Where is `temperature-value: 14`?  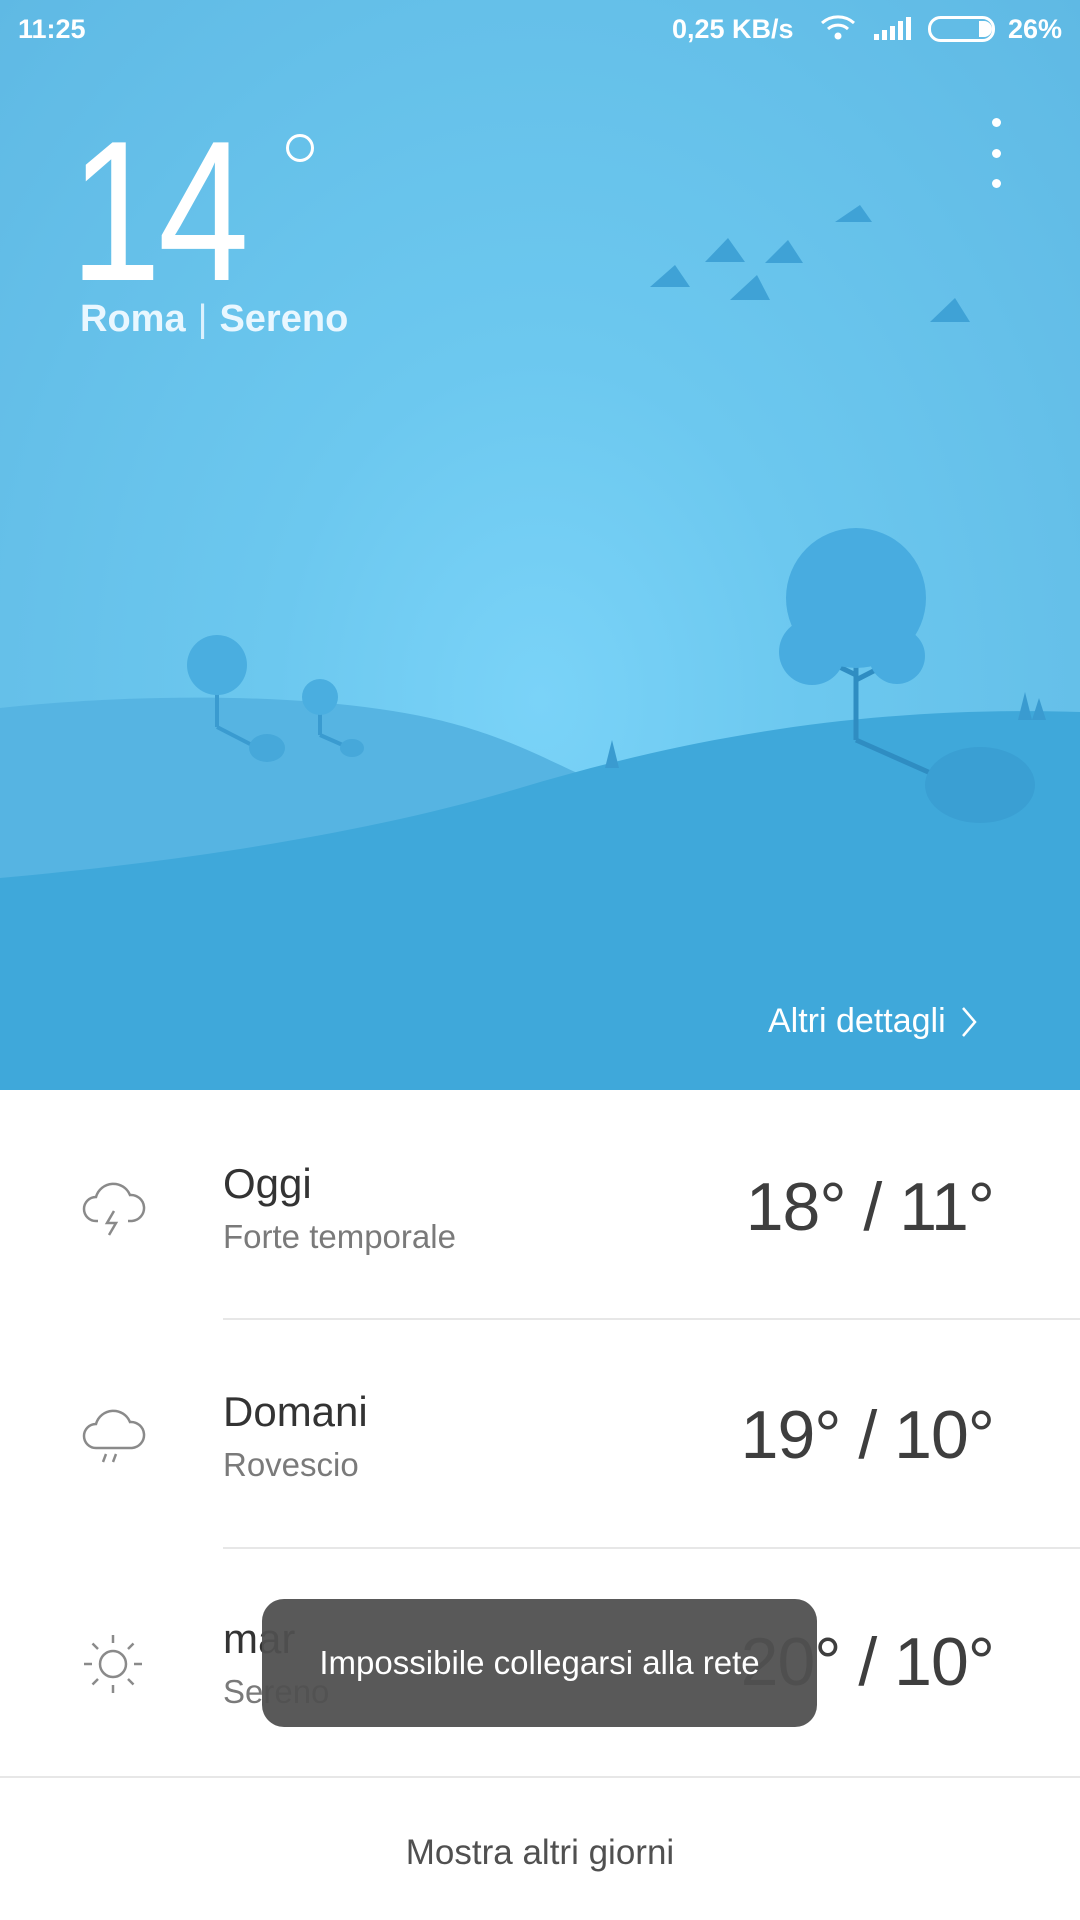
temperature-value: 14 is located at coordinates (159, 211).